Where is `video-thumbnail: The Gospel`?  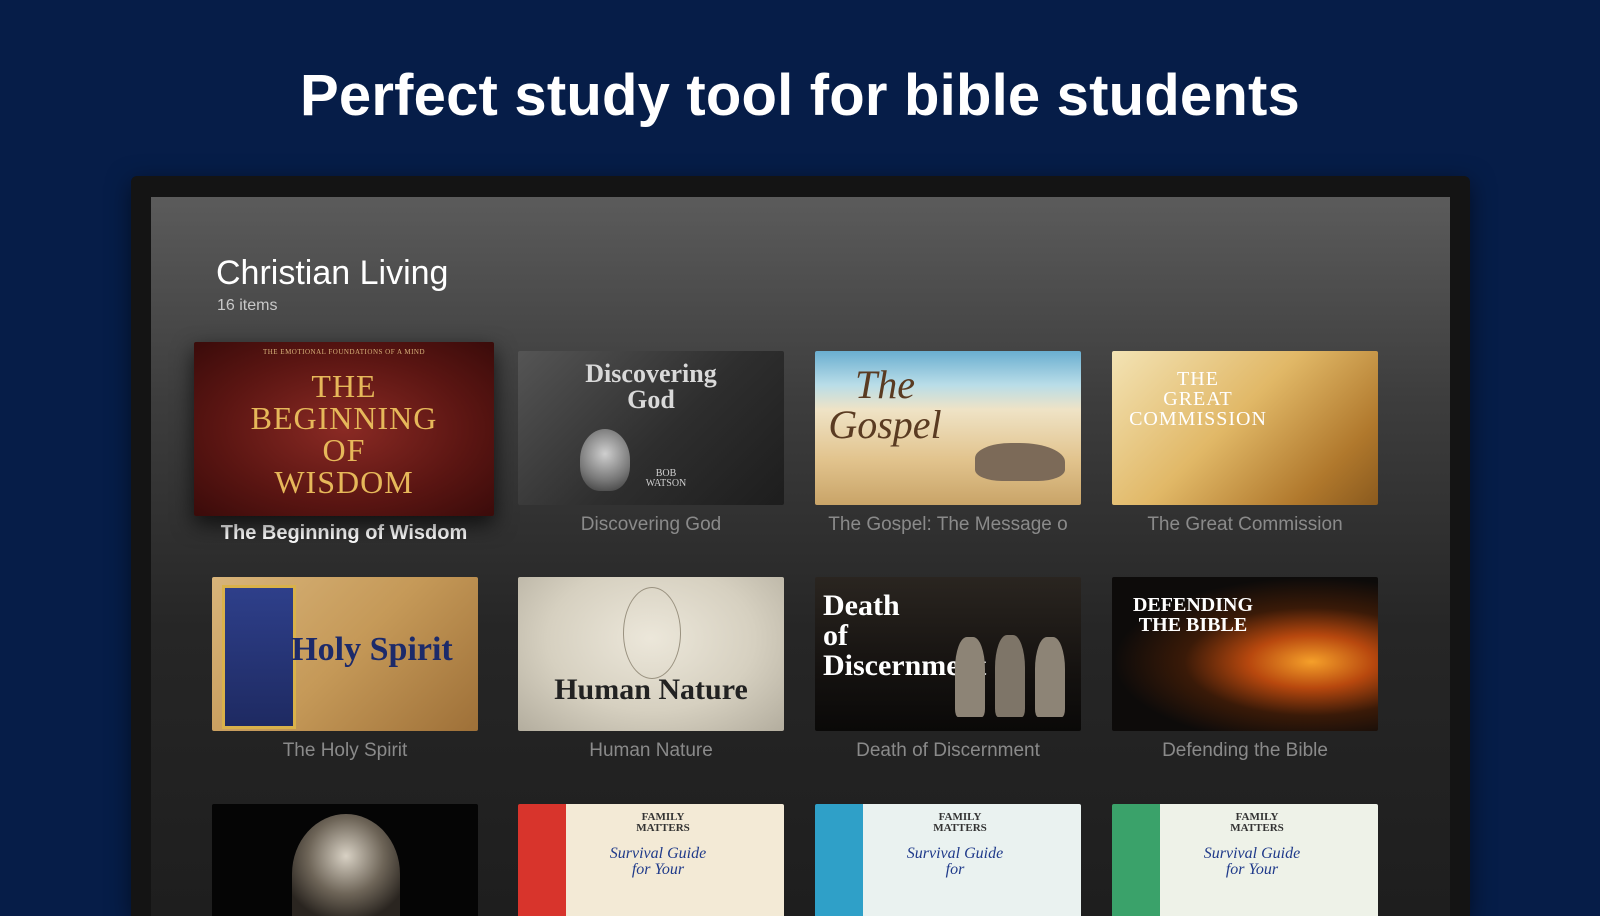 video-thumbnail: The Gospel is located at coordinates (948, 428).